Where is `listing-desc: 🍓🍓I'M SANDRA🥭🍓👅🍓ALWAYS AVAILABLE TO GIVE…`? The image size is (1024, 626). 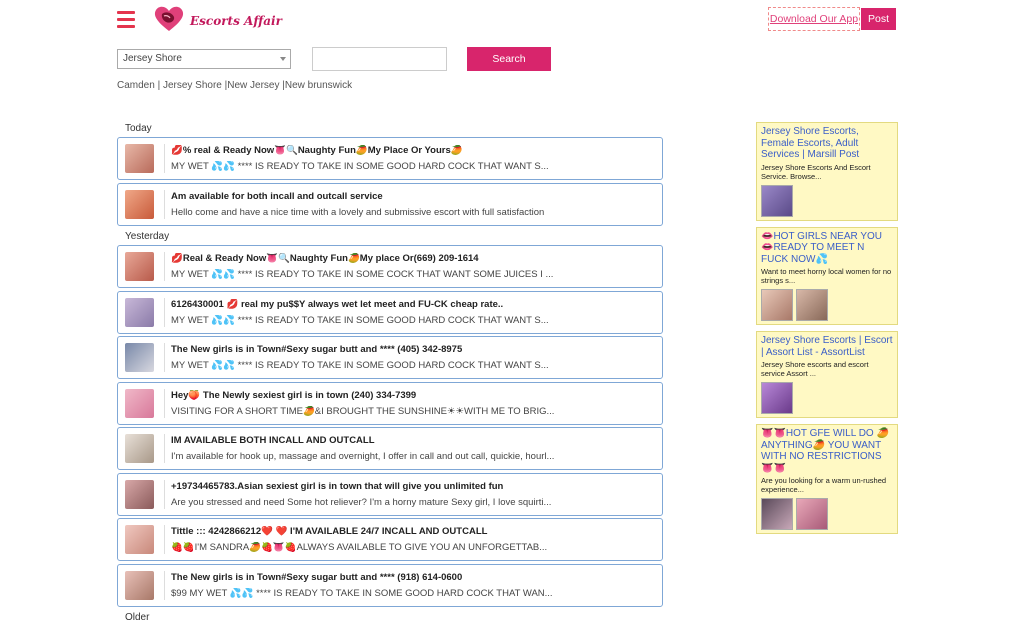
listing-desc: 🍓🍓I'M SANDRA🥭🍓👅🍓ALWAYS AVAILABLE TO GIVE… is located at coordinates (359, 547).